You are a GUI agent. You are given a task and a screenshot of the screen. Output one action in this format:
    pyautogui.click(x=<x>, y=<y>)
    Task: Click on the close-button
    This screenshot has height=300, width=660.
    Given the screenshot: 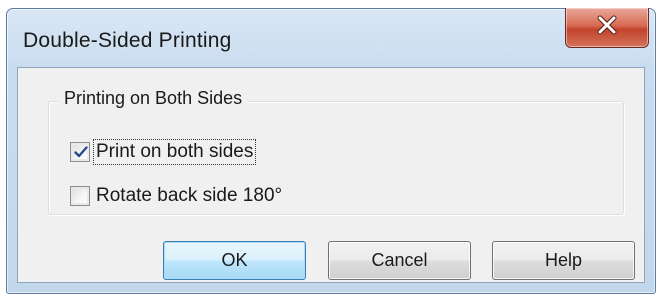 What is the action you would take?
    pyautogui.click(x=607, y=28)
    